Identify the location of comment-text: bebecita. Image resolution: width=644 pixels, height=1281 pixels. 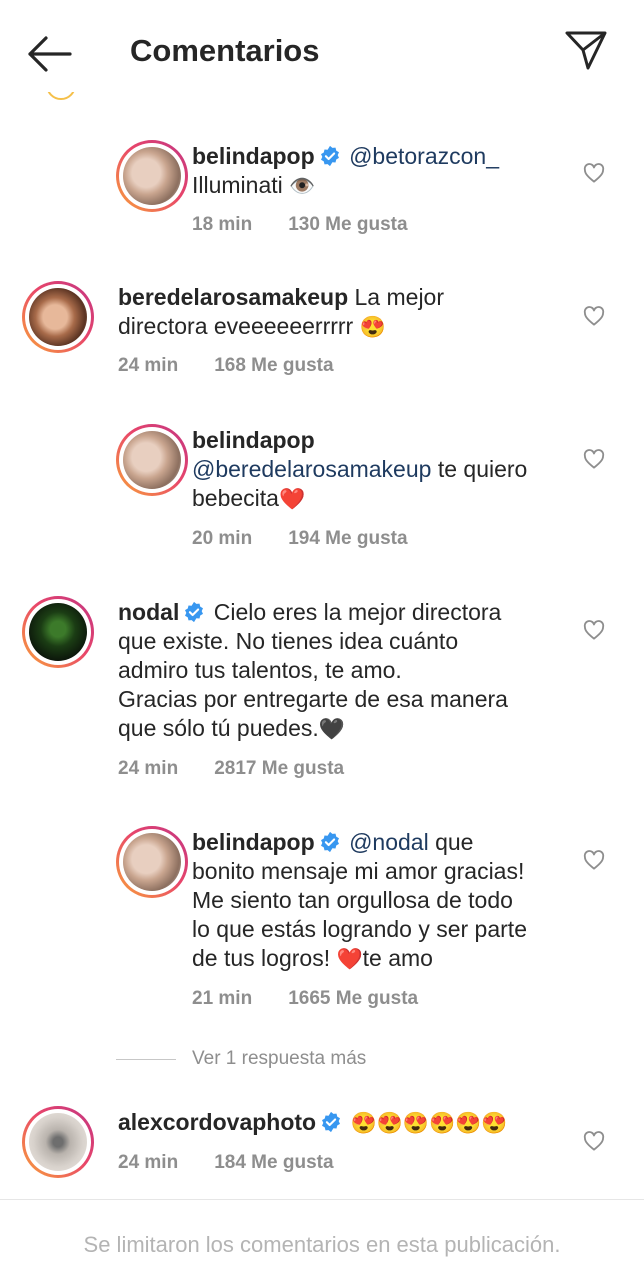
(235, 498).